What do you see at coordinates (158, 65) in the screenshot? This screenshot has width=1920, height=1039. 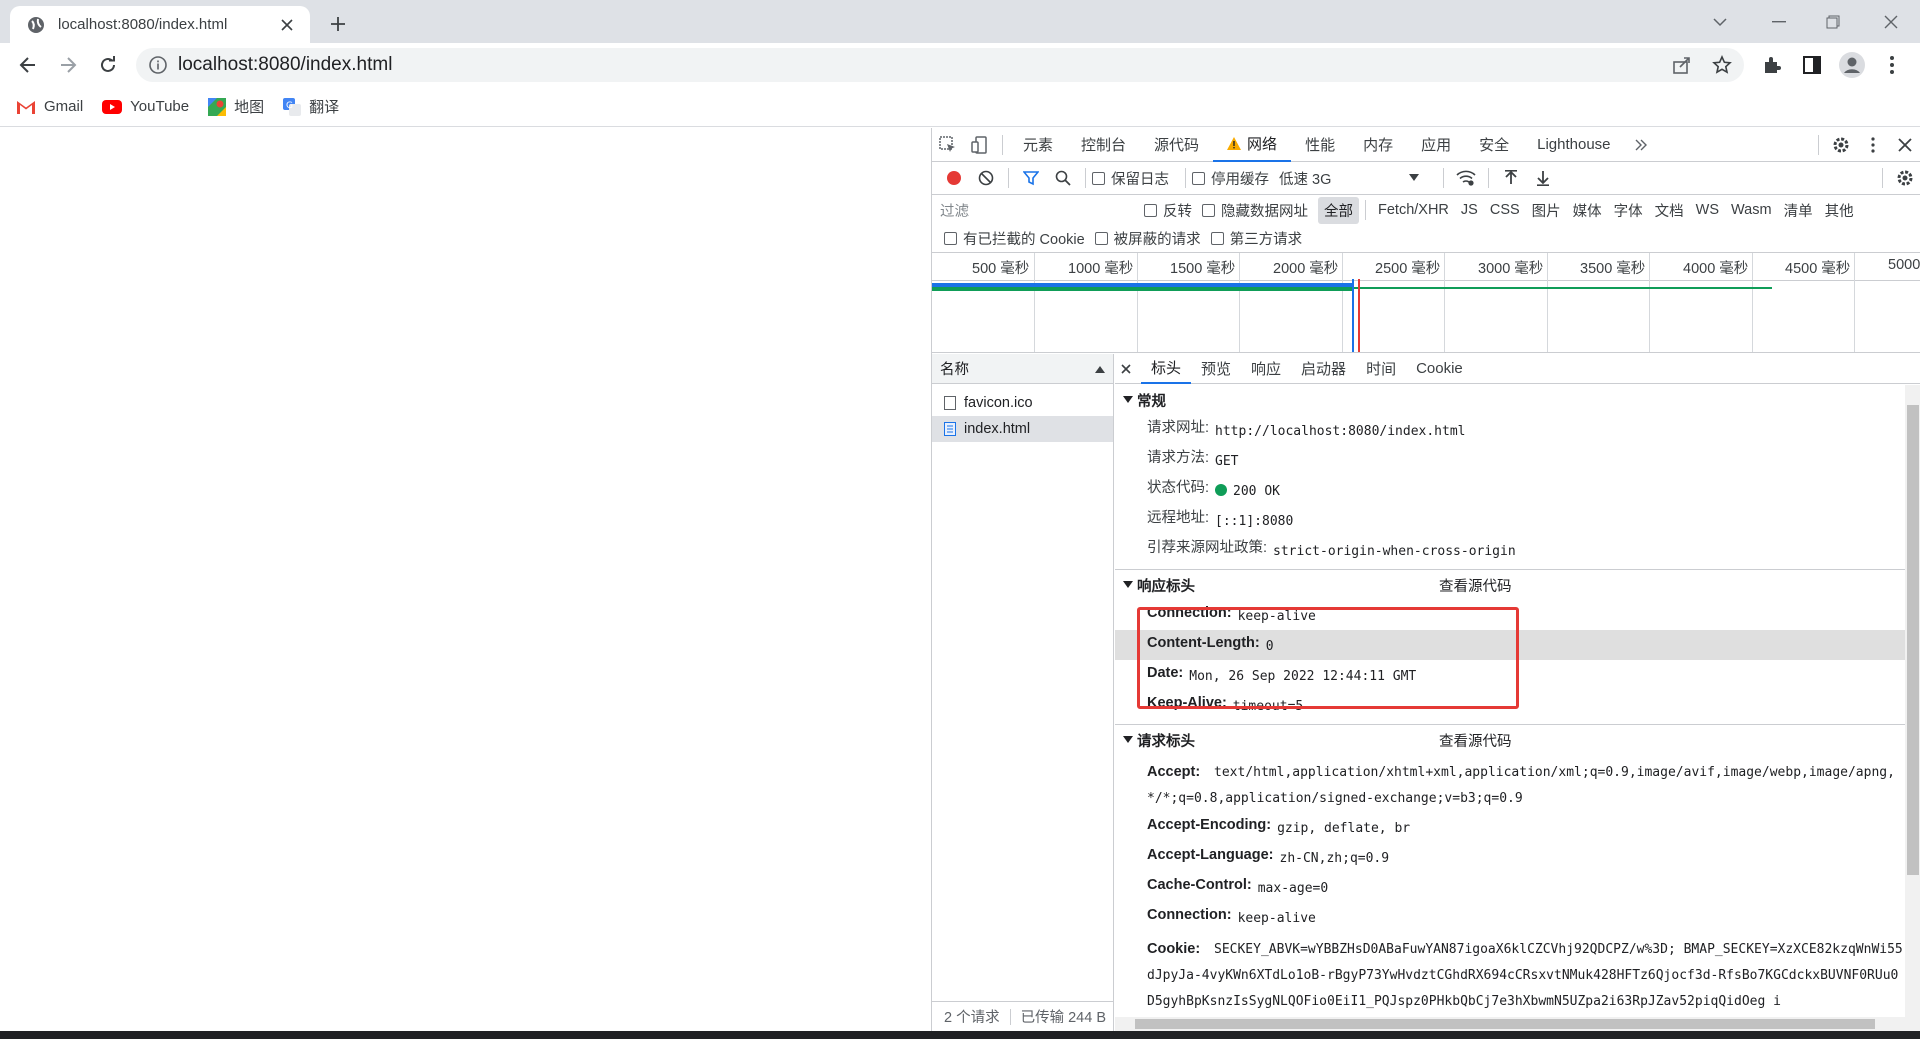 I see `site-info-icon` at bounding box center [158, 65].